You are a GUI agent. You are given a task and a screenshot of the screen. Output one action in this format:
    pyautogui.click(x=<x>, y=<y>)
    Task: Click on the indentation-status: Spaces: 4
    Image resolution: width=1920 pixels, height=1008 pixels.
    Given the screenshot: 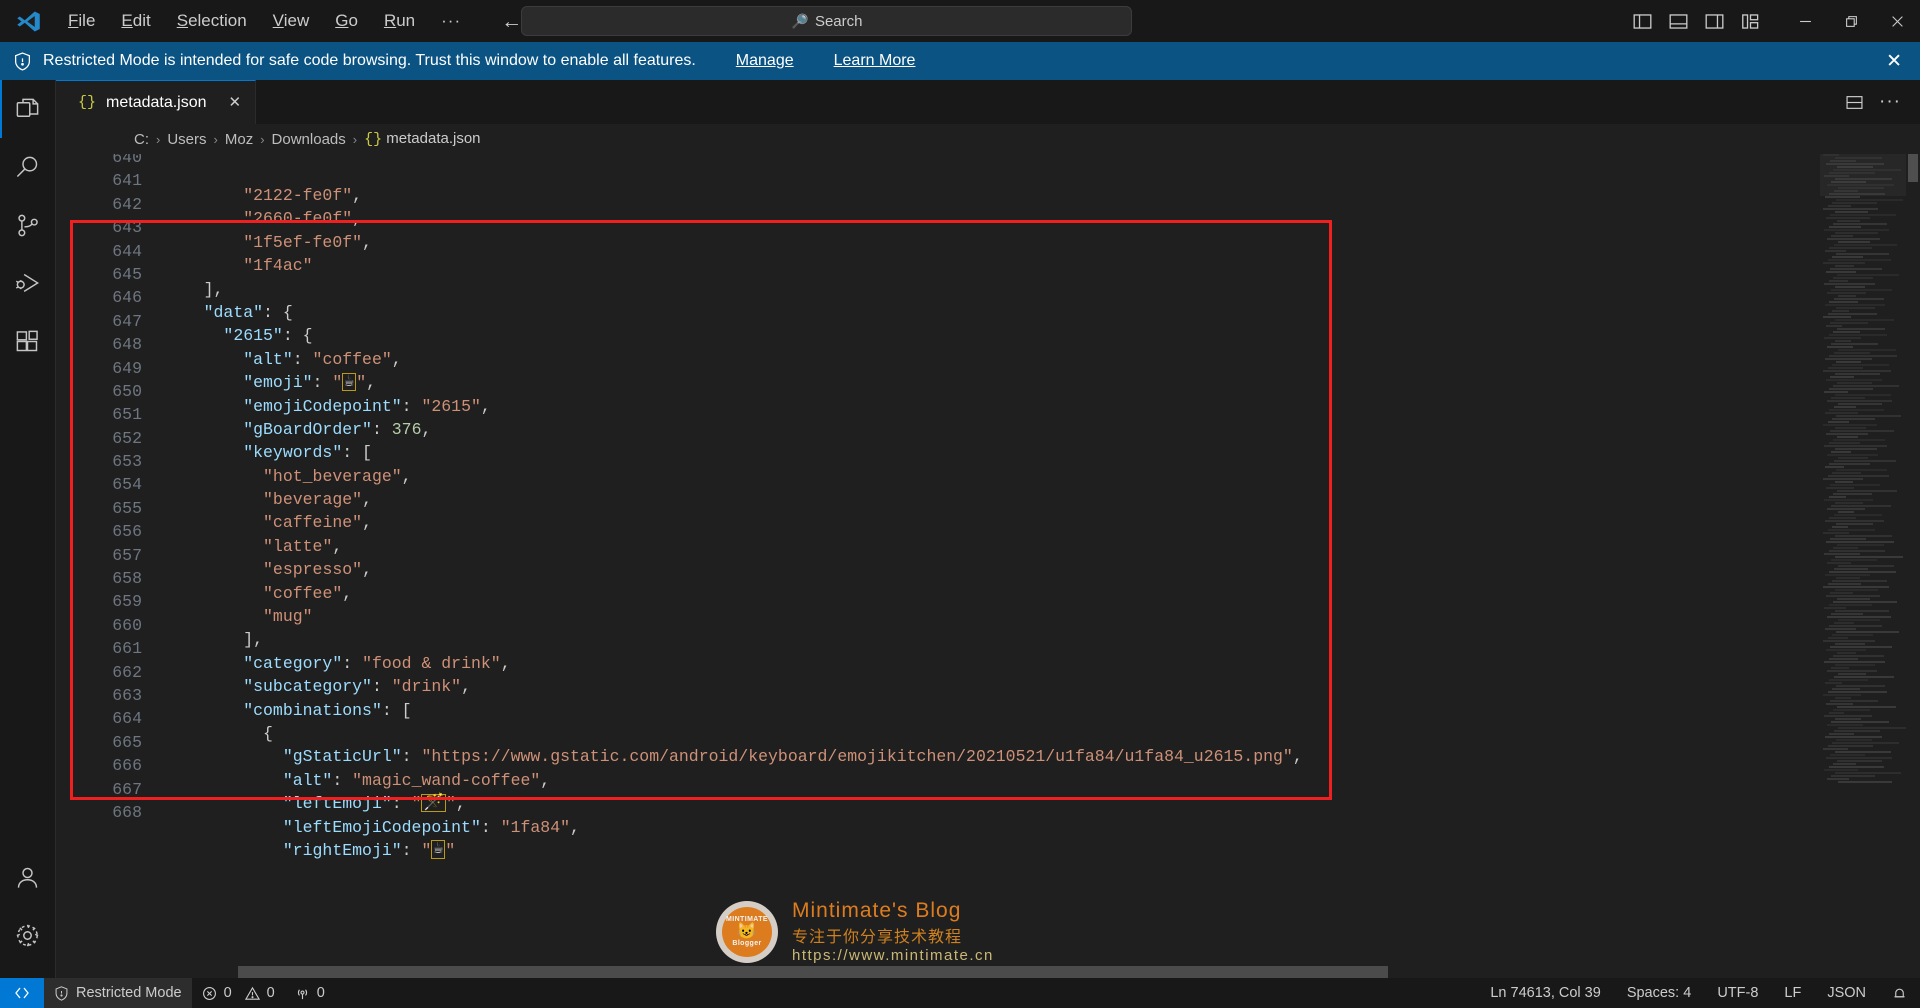 What is the action you would take?
    pyautogui.click(x=1659, y=993)
    